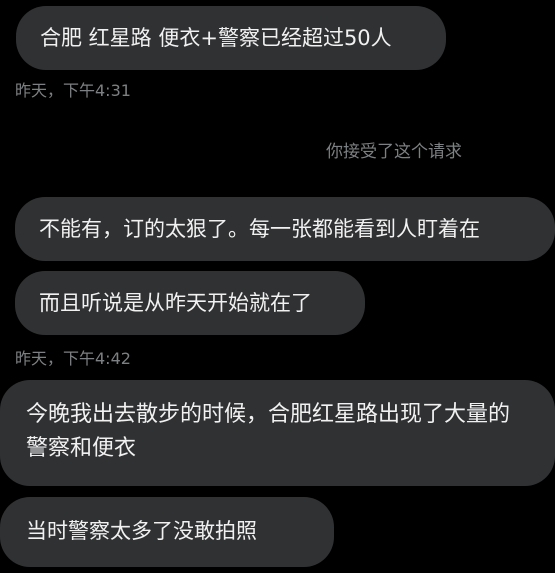 The image size is (555, 573). Describe the element at coordinates (216, 38) in the screenshot. I see `message-text: 合肥 红星路 便衣+警察已经超过50人` at that location.